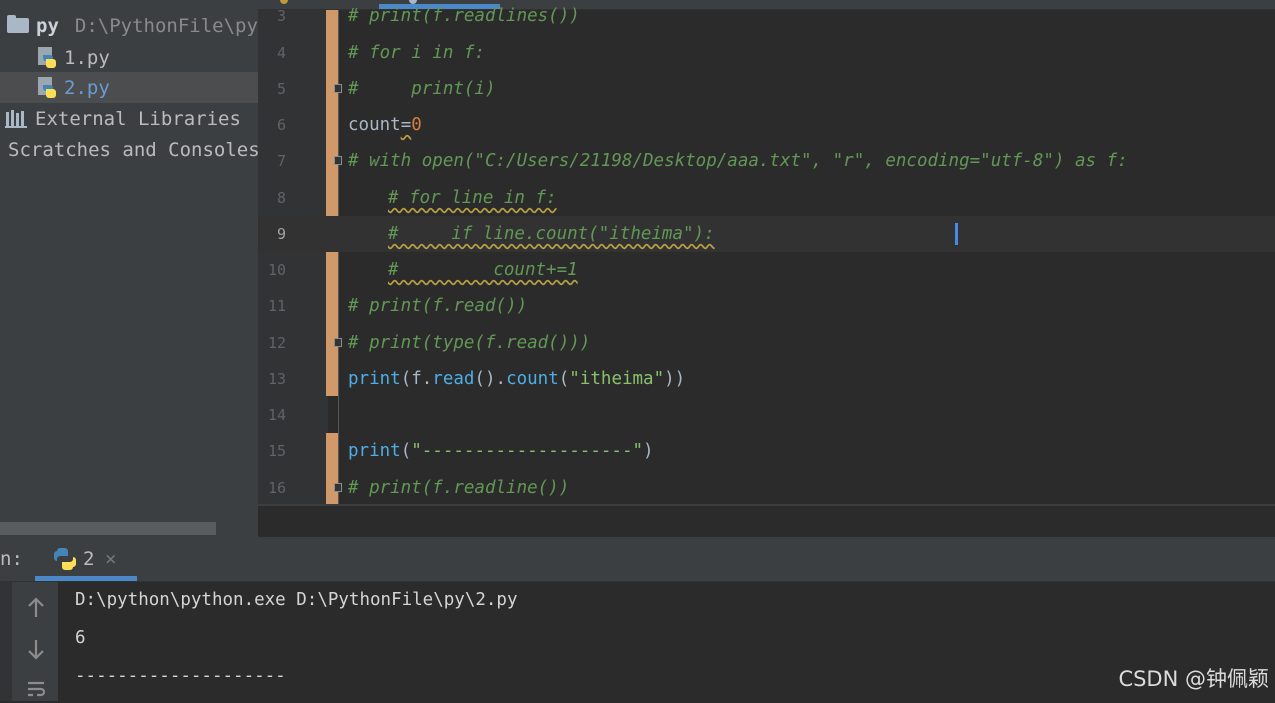 The height and width of the screenshot is (703, 1275). What do you see at coordinates (276, 379) in the screenshot?
I see `line-number: 13` at bounding box center [276, 379].